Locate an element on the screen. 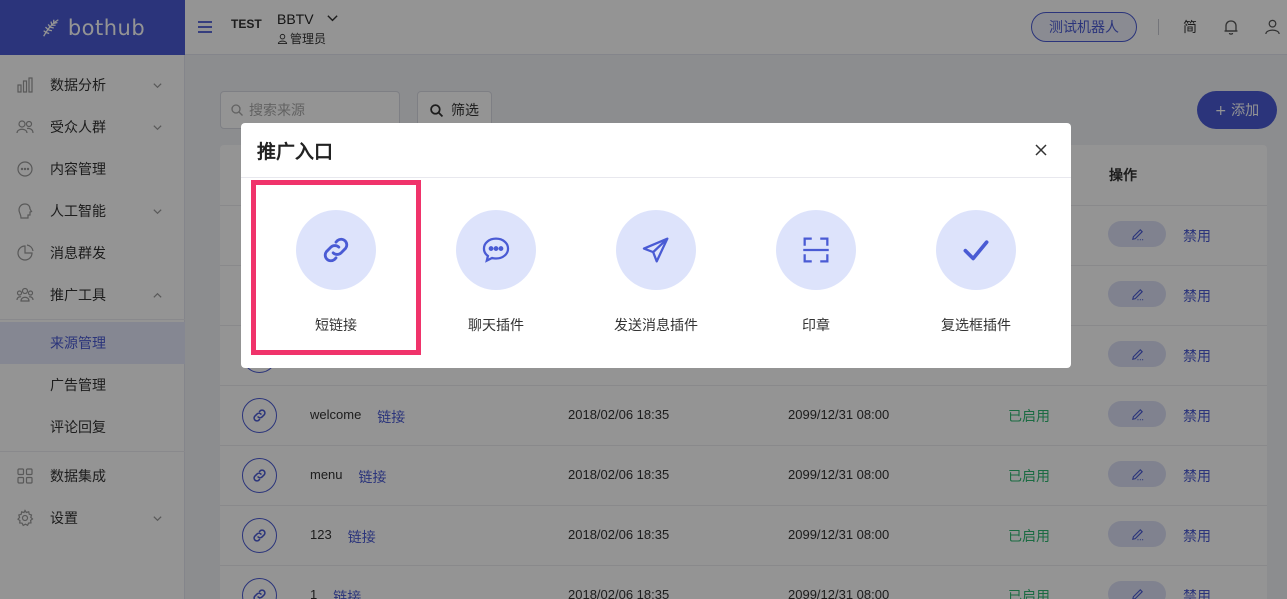 This screenshot has width=1287, height=599. option-checkbox-plugin: 复选框插件 is located at coordinates (976, 267).